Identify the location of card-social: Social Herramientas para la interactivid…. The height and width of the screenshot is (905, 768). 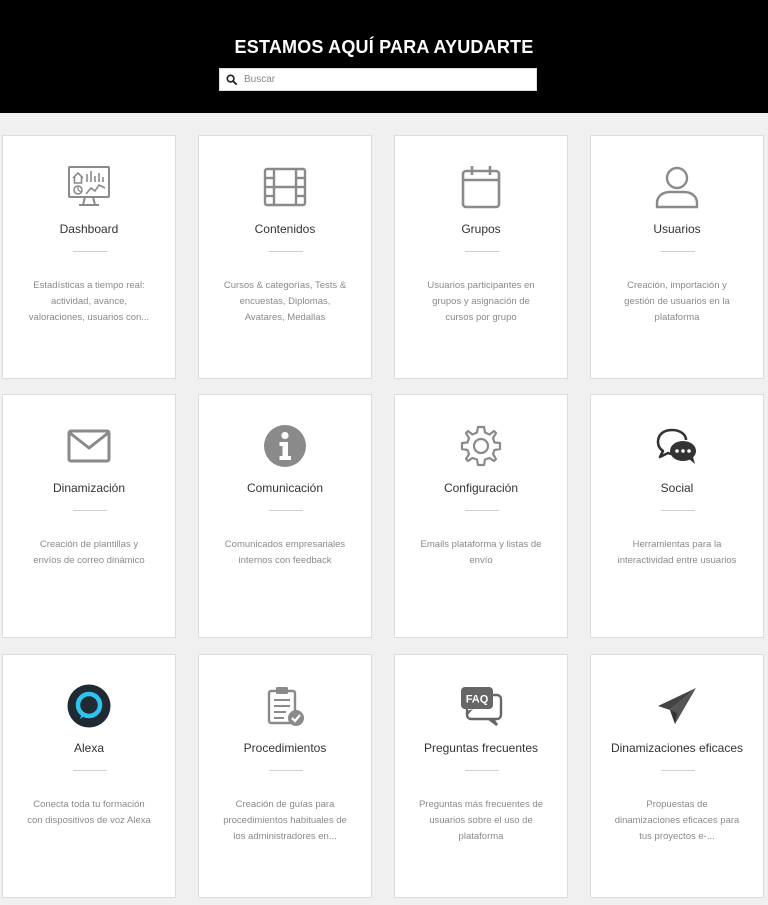
(677, 516).